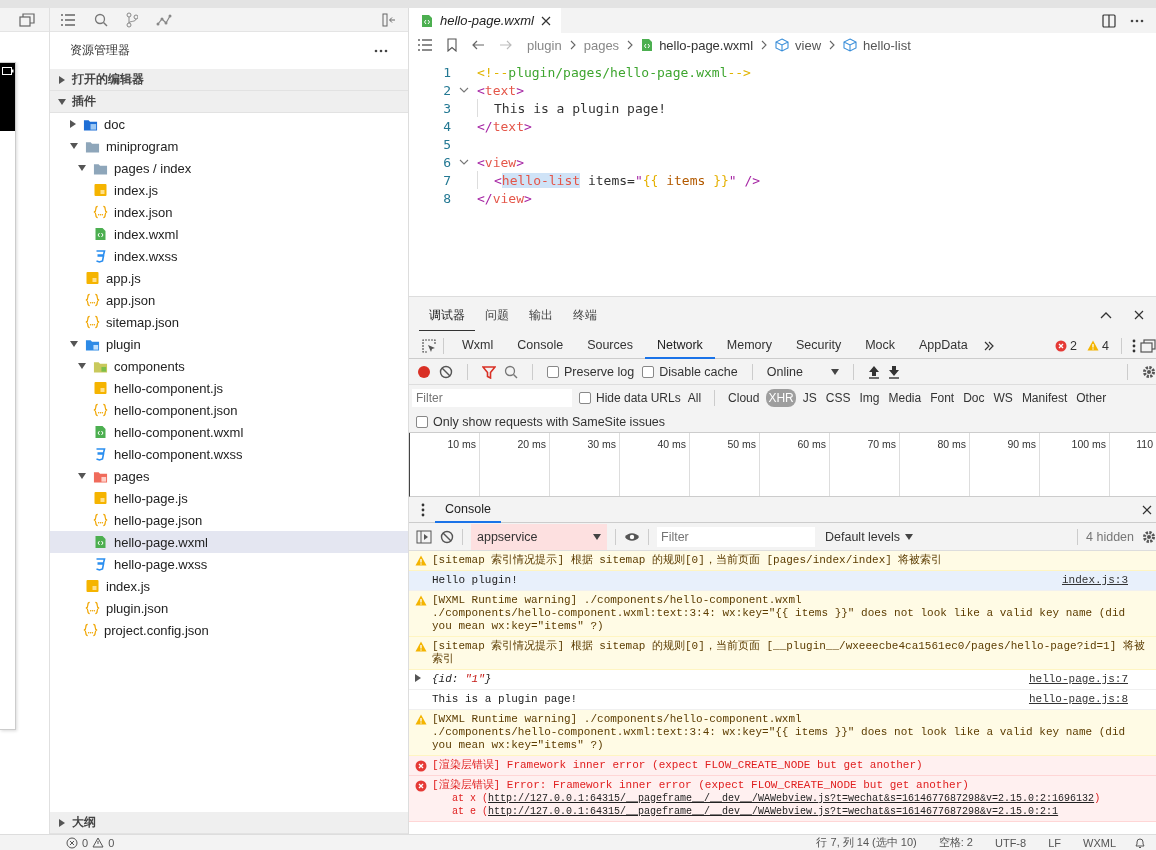  I want to click on type-filter: CSS, so click(838, 398).